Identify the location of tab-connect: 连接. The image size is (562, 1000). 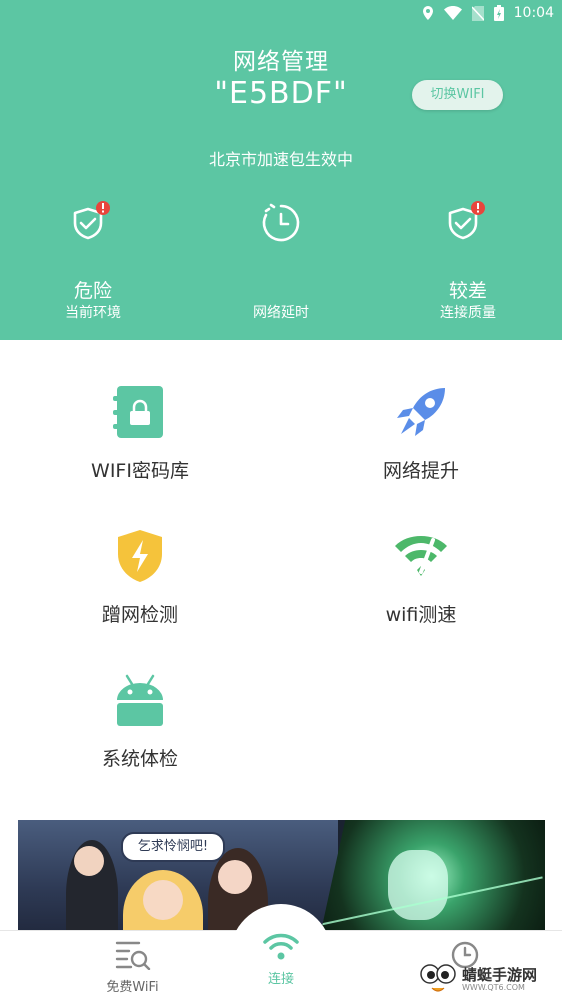
(281, 958).